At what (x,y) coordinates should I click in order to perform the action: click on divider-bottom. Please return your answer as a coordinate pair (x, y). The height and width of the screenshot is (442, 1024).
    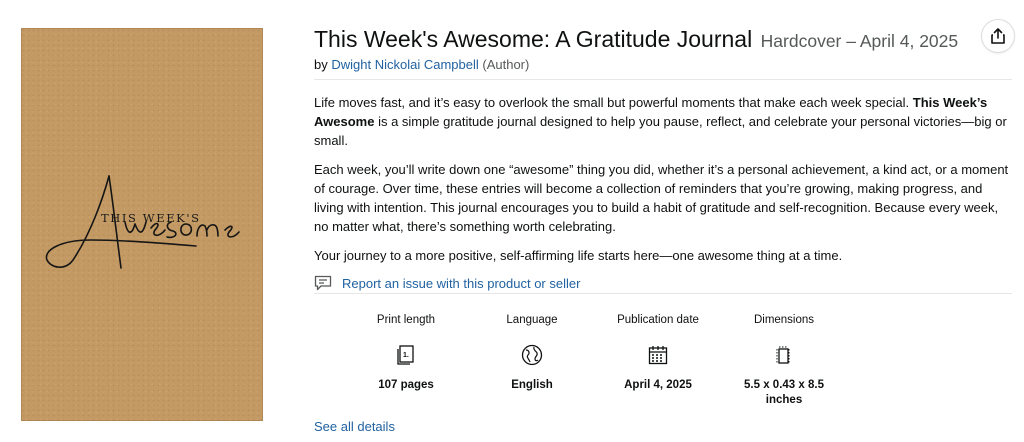
    Looking at the image, I should click on (663, 293).